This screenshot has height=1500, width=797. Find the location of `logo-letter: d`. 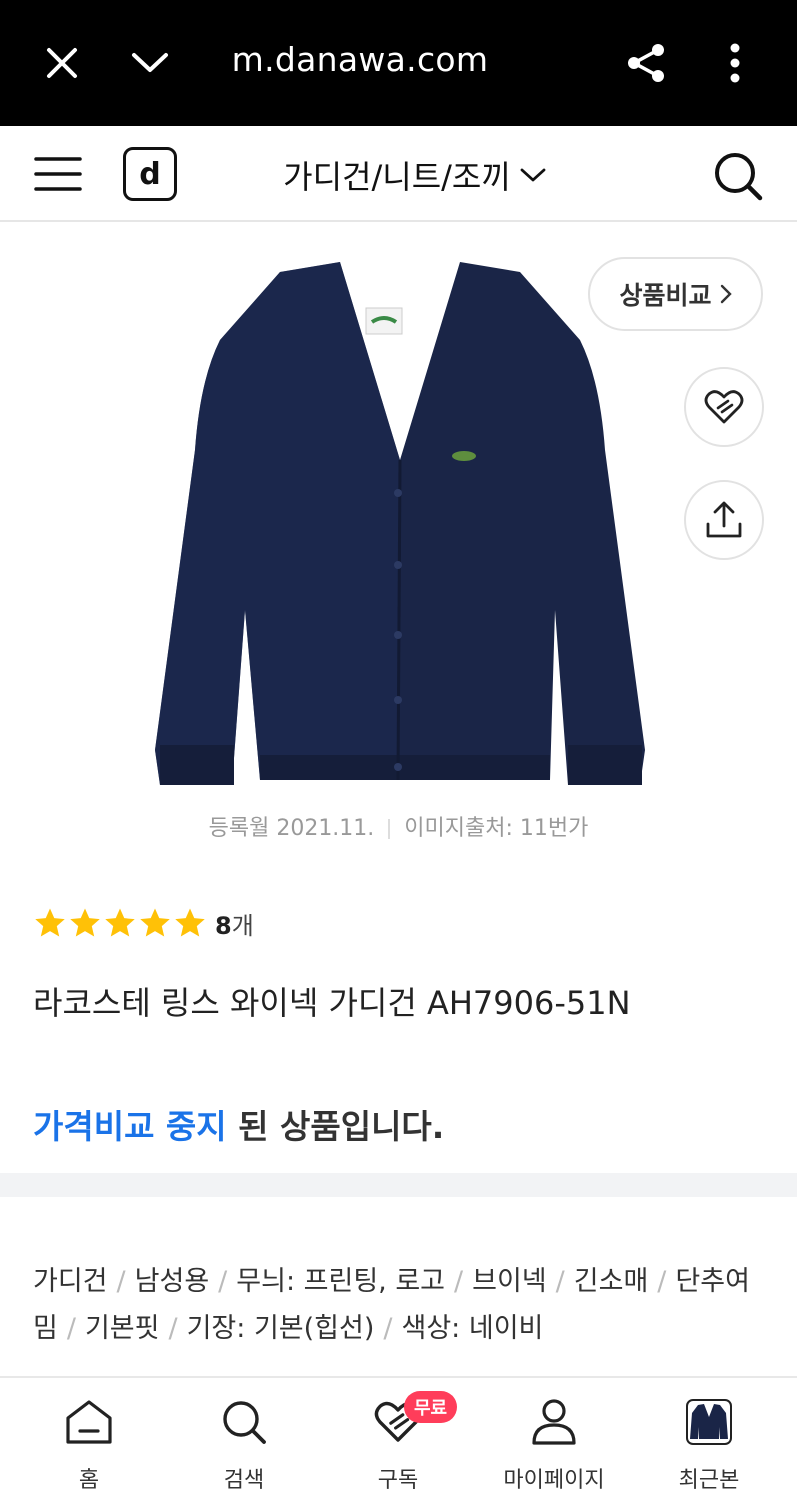

logo-letter: d is located at coordinates (150, 174).